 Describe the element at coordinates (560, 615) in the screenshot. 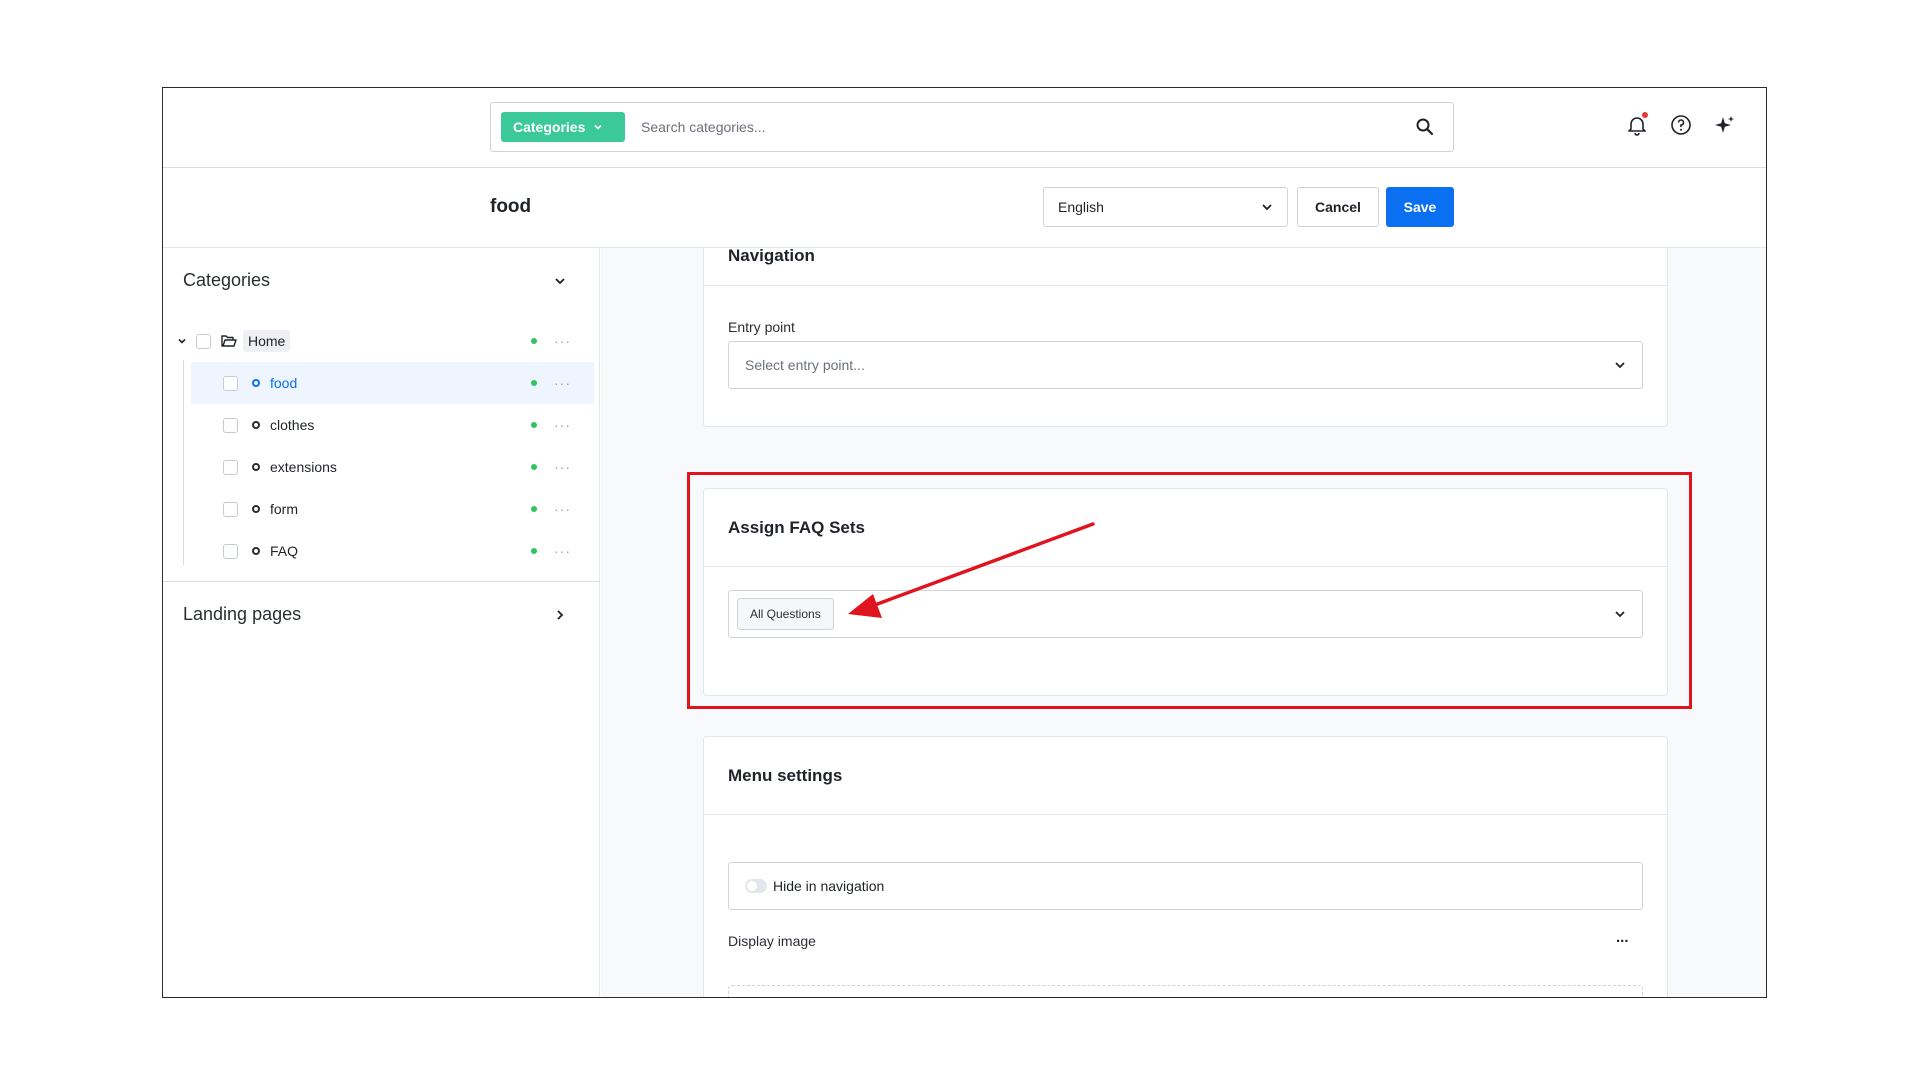

I see `chevron-right-icon` at that location.